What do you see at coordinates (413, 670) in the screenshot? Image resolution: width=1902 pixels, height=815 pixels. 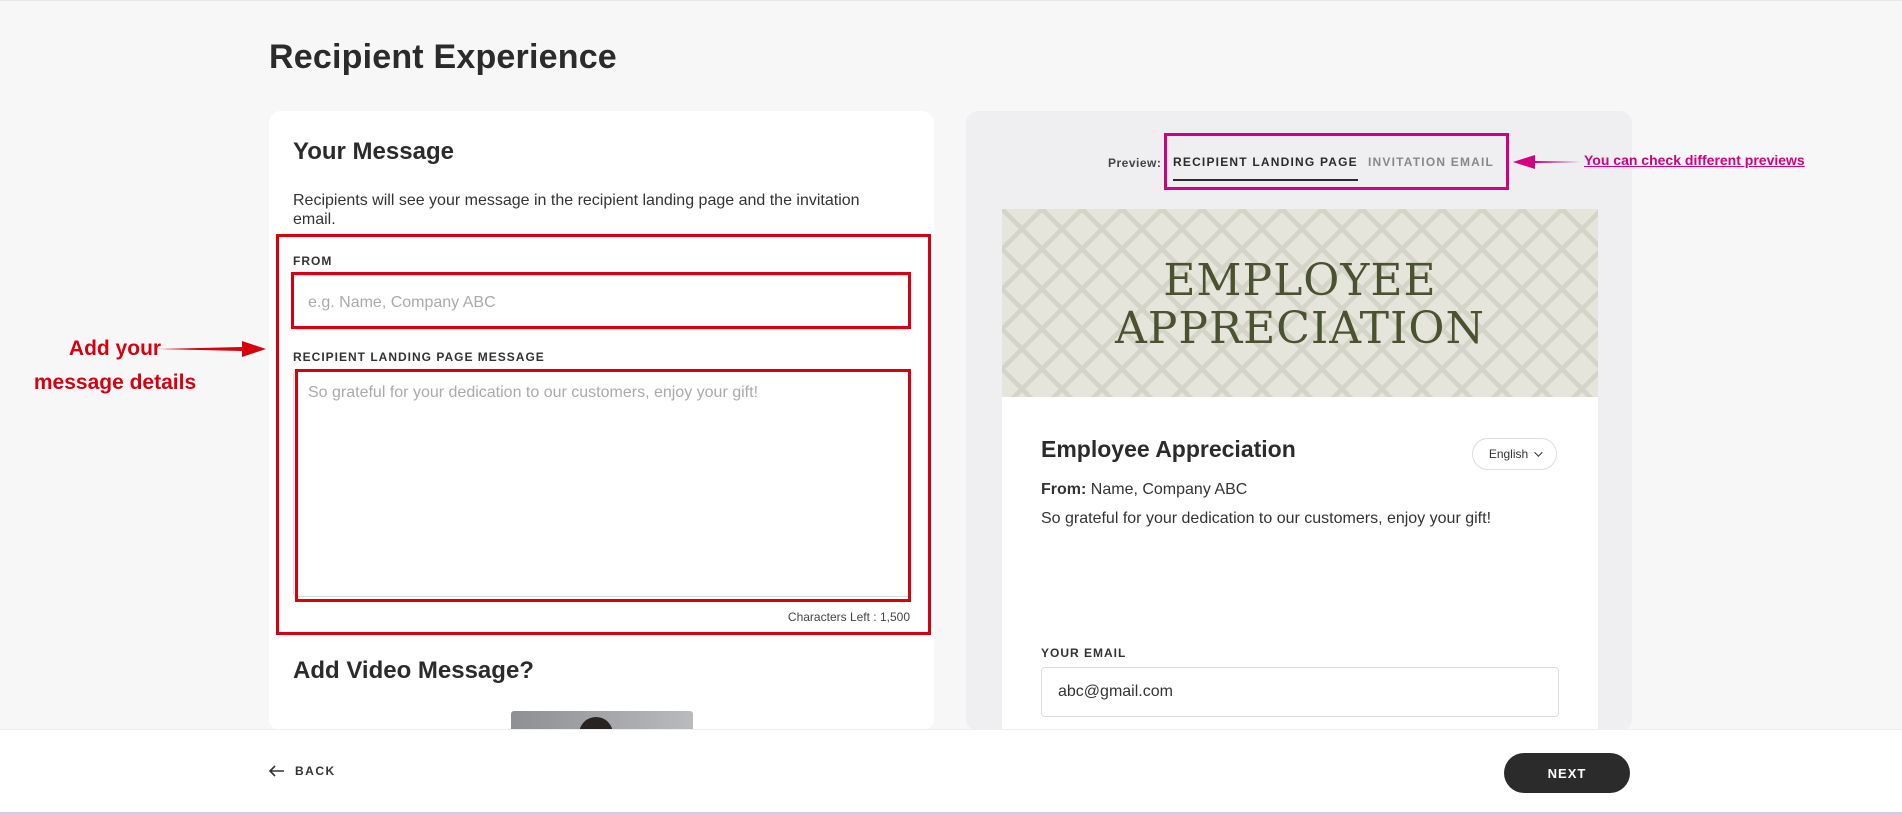 I see `video-message-title: Add Video Message?` at bounding box center [413, 670].